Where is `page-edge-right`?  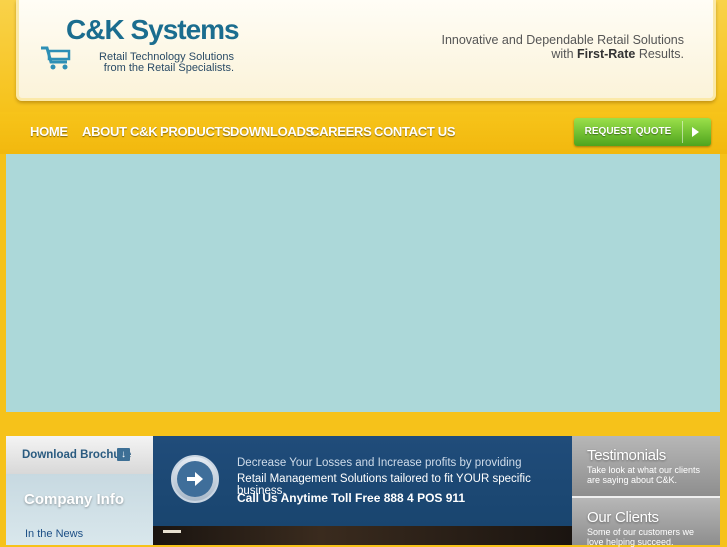 page-edge-right is located at coordinates (723, 349).